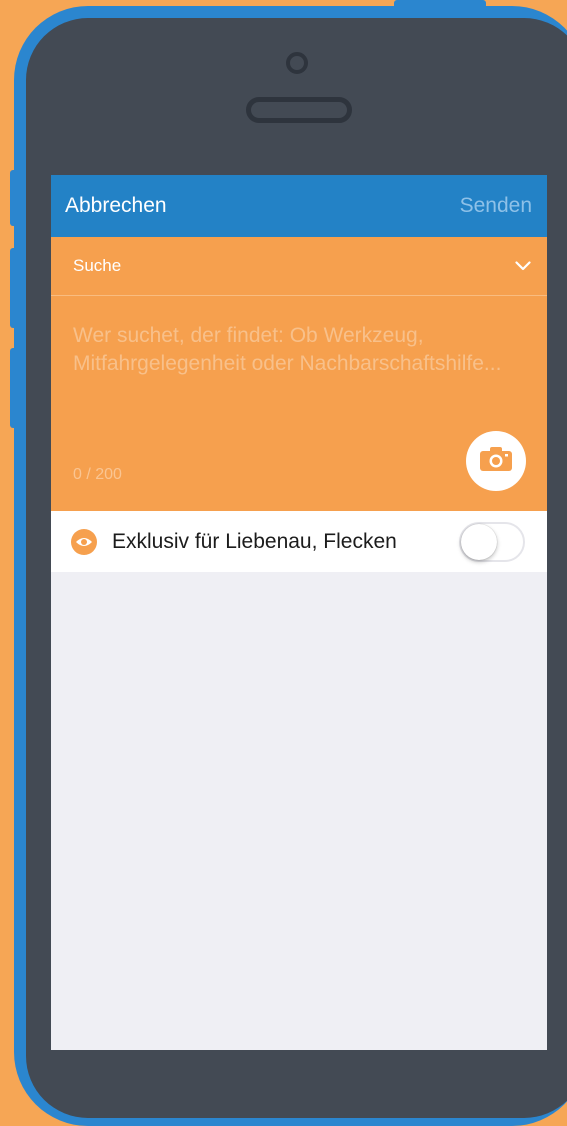 Image resolution: width=567 pixels, height=1126 pixels. What do you see at coordinates (97, 265) in the screenshot?
I see `category-label: Suche` at bounding box center [97, 265].